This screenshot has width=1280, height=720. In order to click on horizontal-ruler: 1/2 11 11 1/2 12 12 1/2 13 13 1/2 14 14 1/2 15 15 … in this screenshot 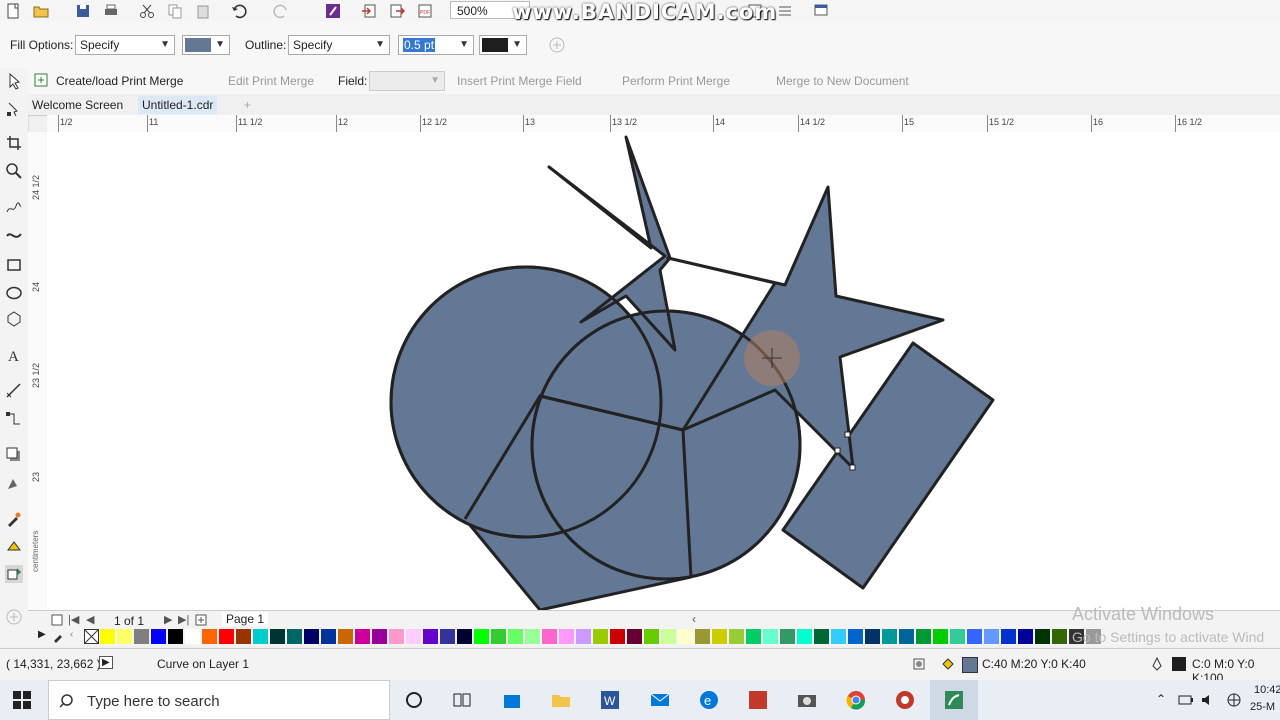, I will do `click(663, 124)`.